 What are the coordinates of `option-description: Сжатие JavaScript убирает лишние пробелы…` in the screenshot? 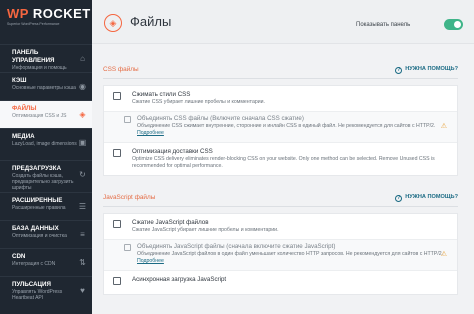 It's located at (205, 230).